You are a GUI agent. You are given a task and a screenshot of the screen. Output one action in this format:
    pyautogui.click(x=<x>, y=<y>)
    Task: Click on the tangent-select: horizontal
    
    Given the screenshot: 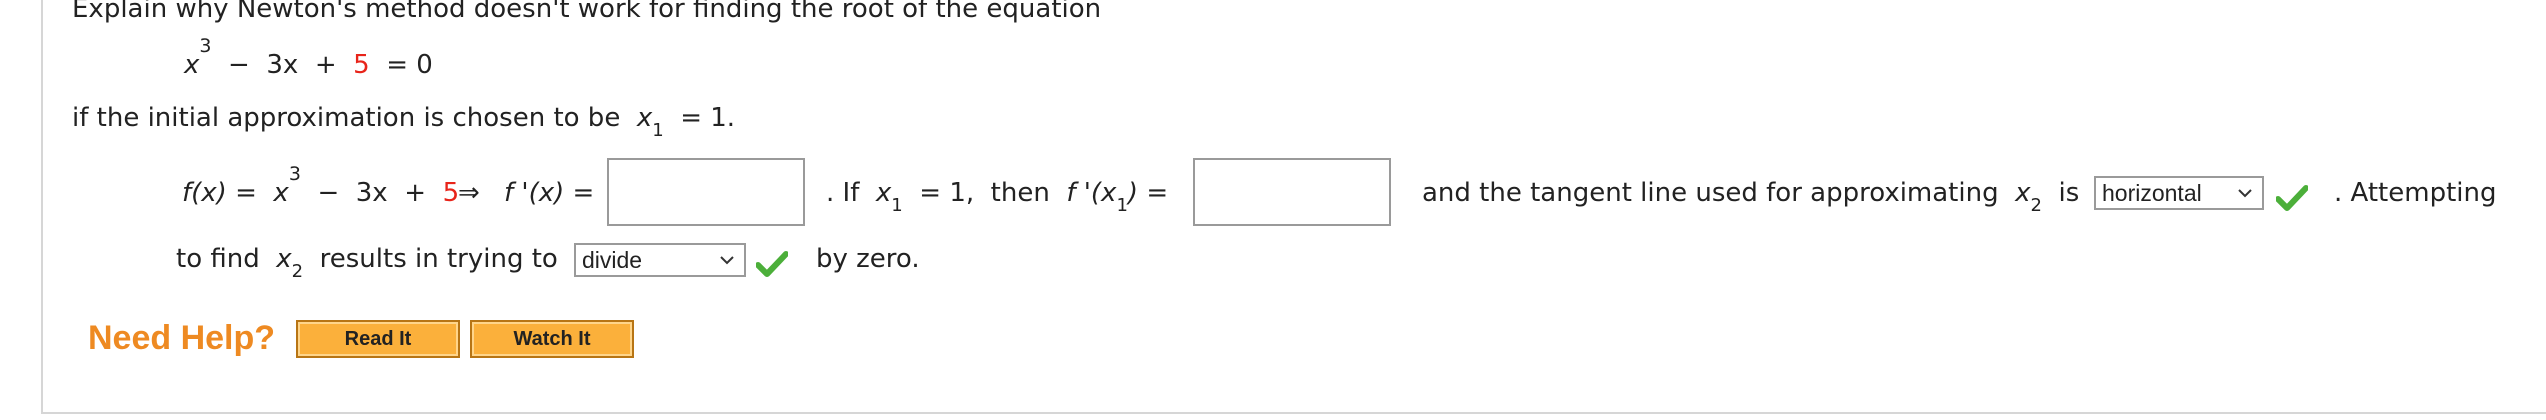 What is the action you would take?
    pyautogui.click(x=2179, y=193)
    